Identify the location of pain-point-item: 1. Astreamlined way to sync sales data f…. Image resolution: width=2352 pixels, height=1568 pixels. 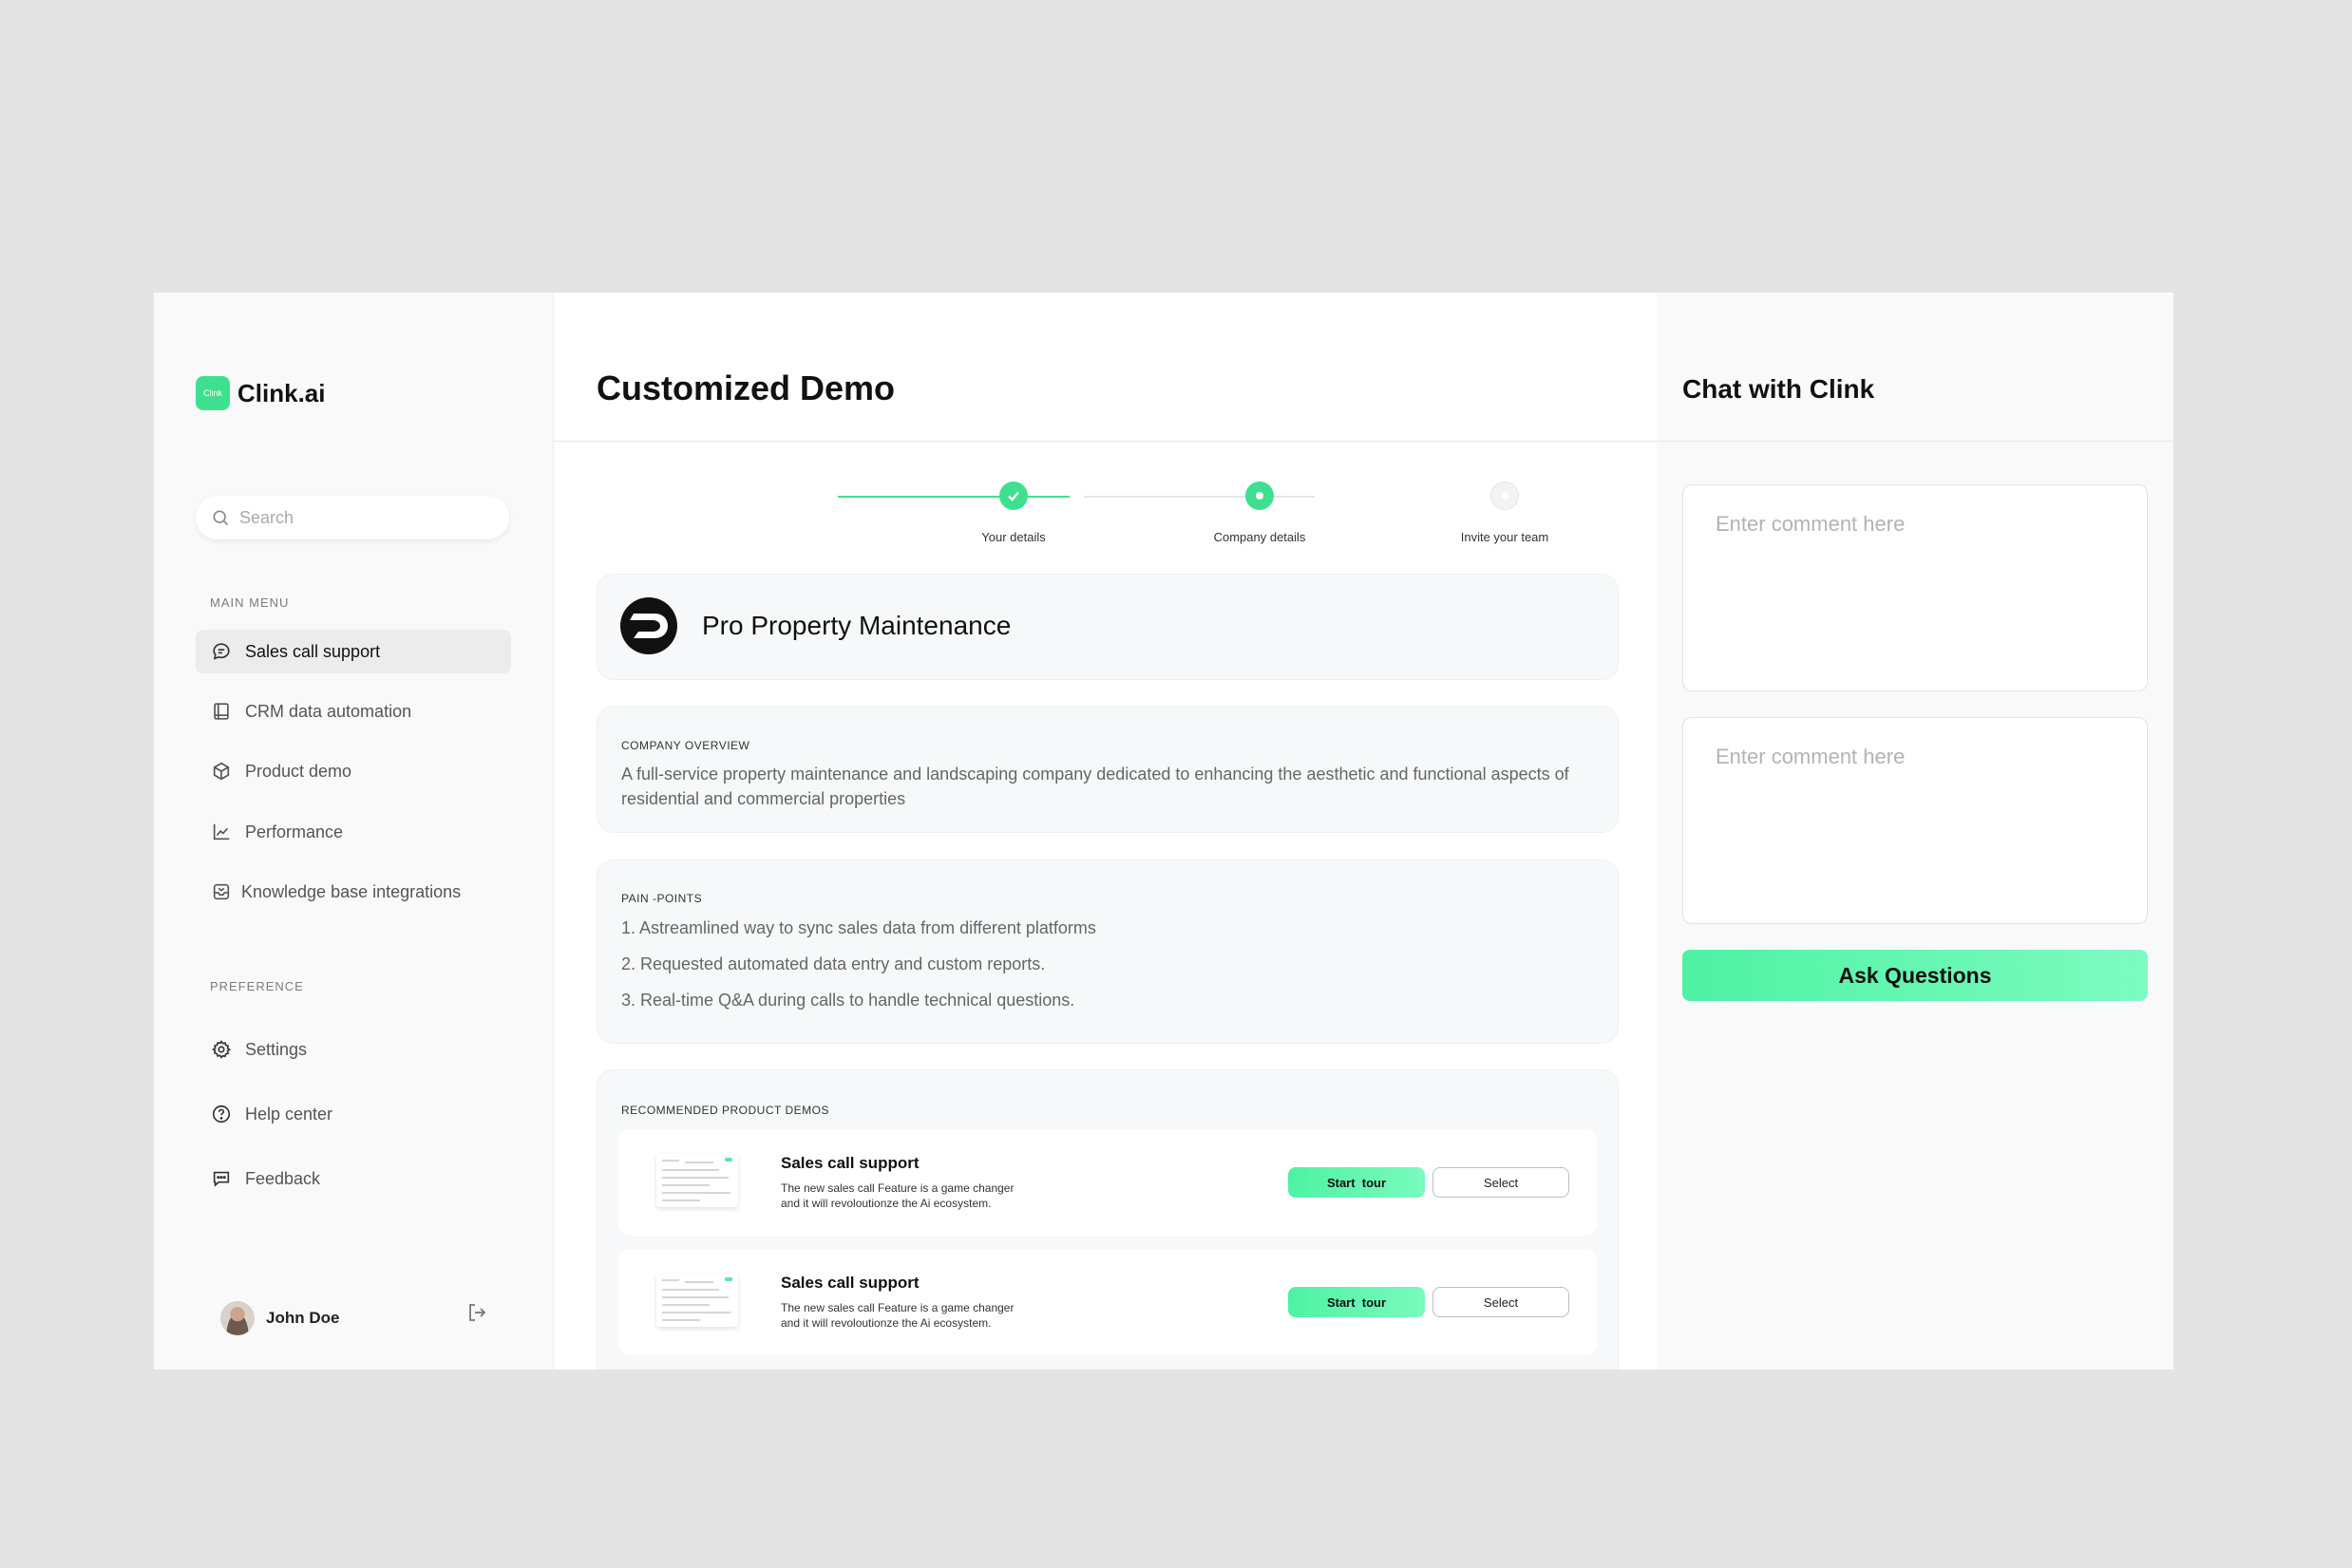
(858, 927).